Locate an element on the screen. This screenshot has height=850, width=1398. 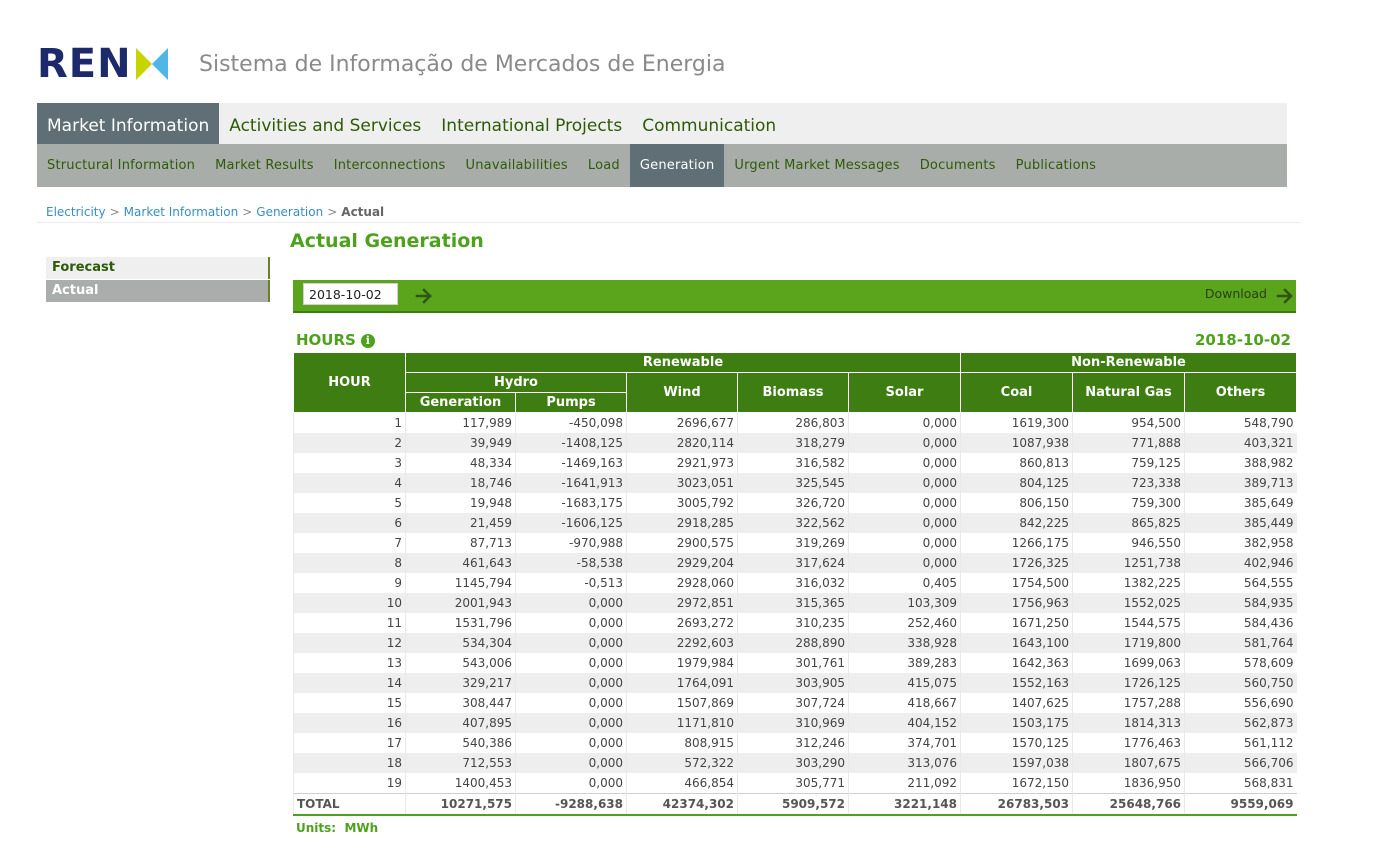
value-cell: 2921,973 is located at coordinates (682, 463).